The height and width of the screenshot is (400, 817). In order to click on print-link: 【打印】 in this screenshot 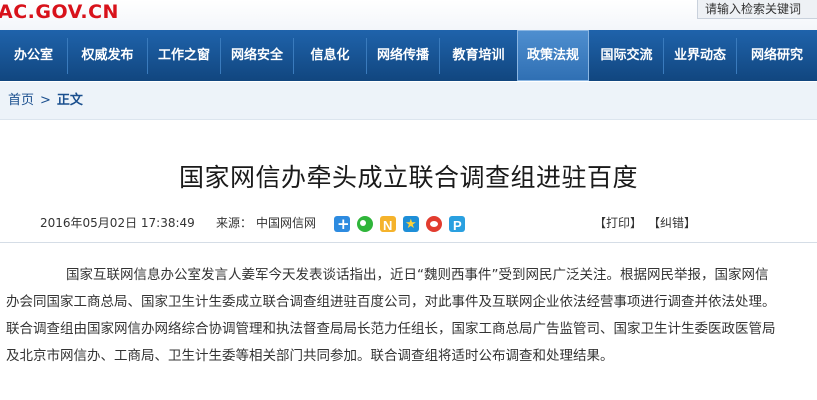, I will do `click(618, 223)`.